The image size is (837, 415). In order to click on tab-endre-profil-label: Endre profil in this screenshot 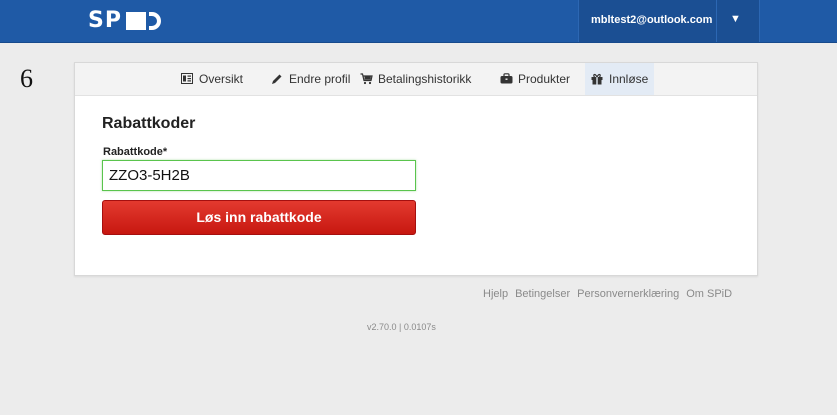, I will do `click(320, 79)`.